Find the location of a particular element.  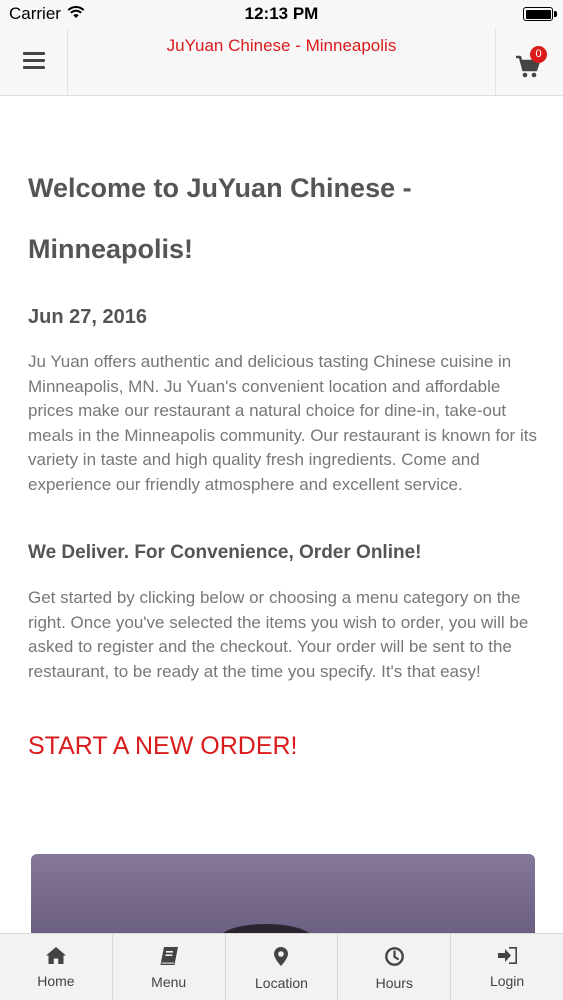

tab-location: Location is located at coordinates (282, 967).